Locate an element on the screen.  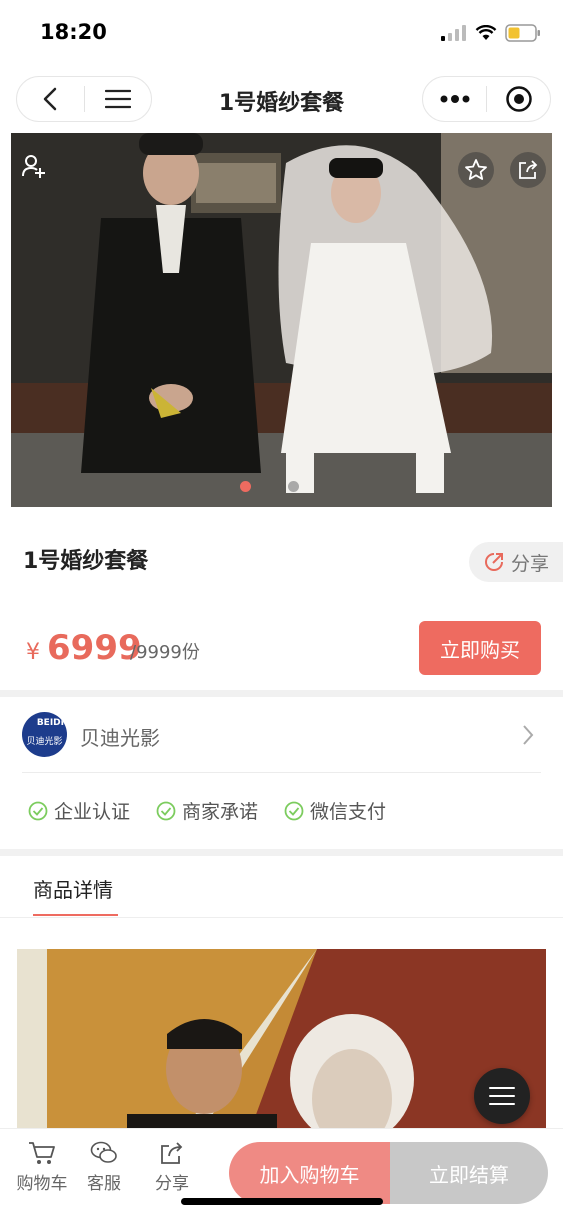
tab-divider is located at coordinates (281, 917).